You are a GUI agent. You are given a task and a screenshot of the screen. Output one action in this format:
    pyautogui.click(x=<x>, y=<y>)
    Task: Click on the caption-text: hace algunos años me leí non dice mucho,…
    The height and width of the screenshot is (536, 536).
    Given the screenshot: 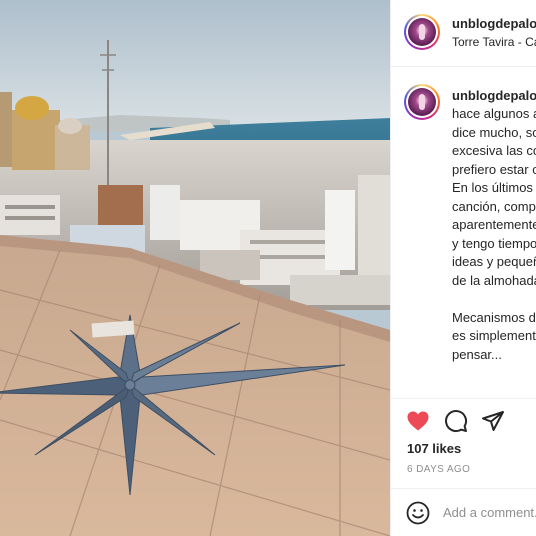 What is the action you would take?
    pyautogui.click(x=494, y=234)
    